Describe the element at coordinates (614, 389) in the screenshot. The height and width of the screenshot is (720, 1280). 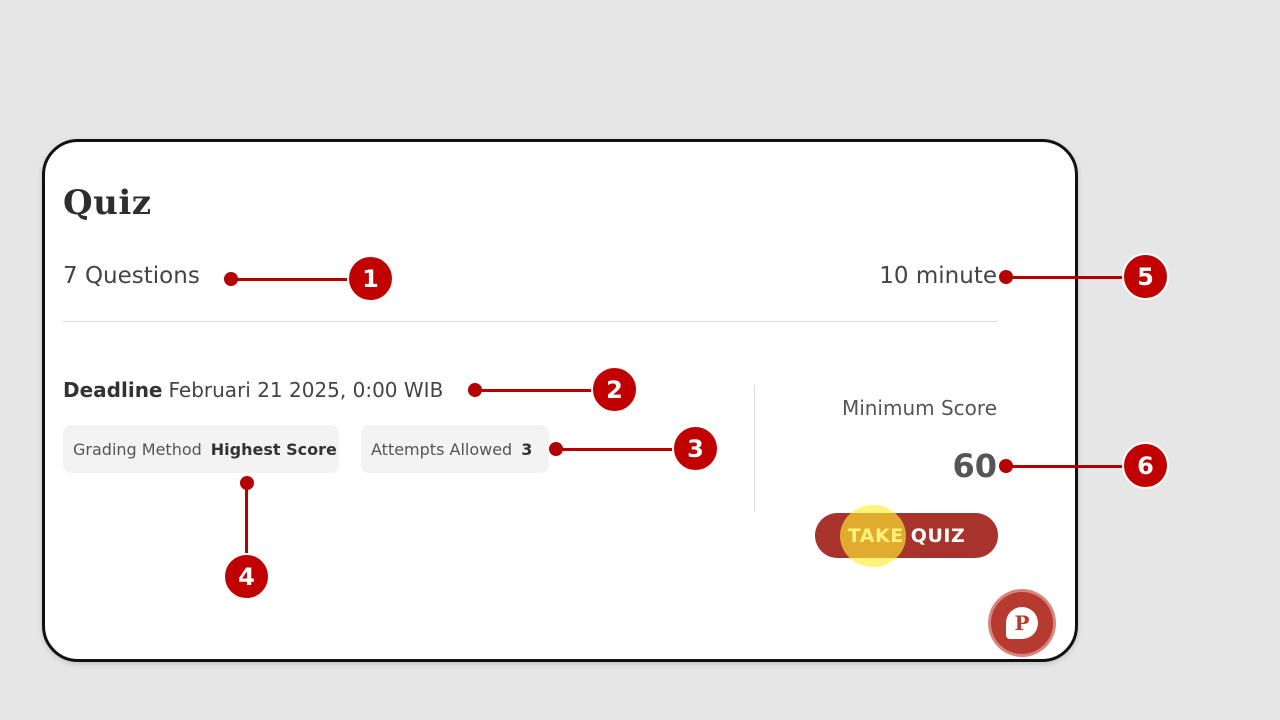
I see `annotation-badge-2: 2` at that location.